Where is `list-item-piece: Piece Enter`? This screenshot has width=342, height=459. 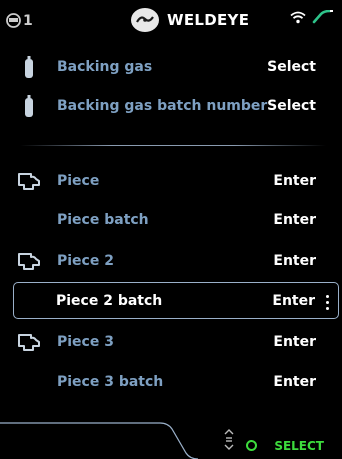 list-item-piece: Piece Enter is located at coordinates (171, 181).